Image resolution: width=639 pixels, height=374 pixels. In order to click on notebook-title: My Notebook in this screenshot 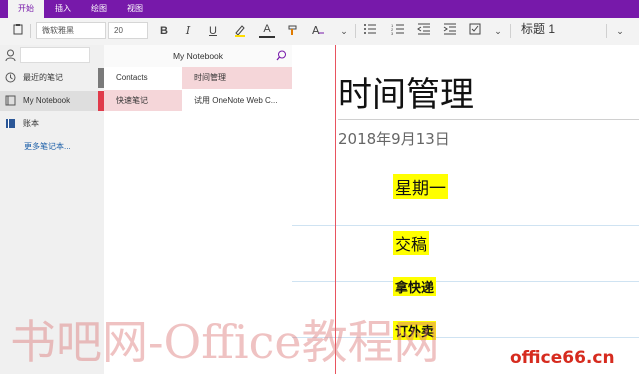, I will do `click(198, 56)`.